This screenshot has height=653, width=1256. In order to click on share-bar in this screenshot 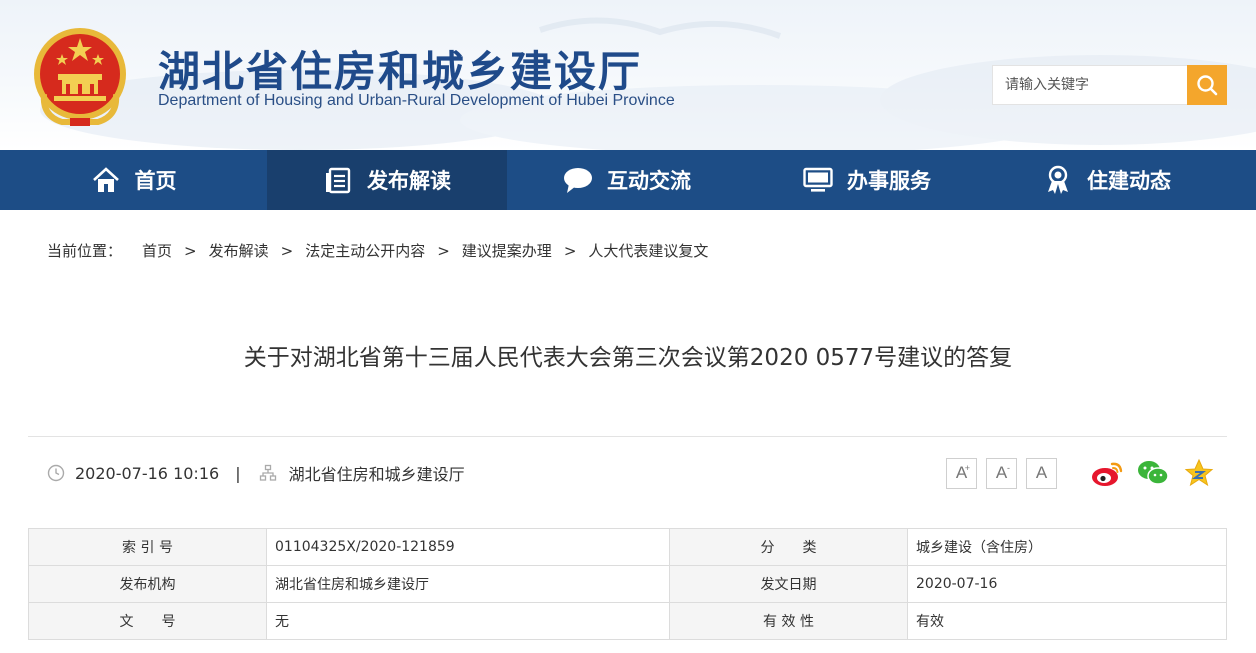, I will do `click(1159, 473)`.